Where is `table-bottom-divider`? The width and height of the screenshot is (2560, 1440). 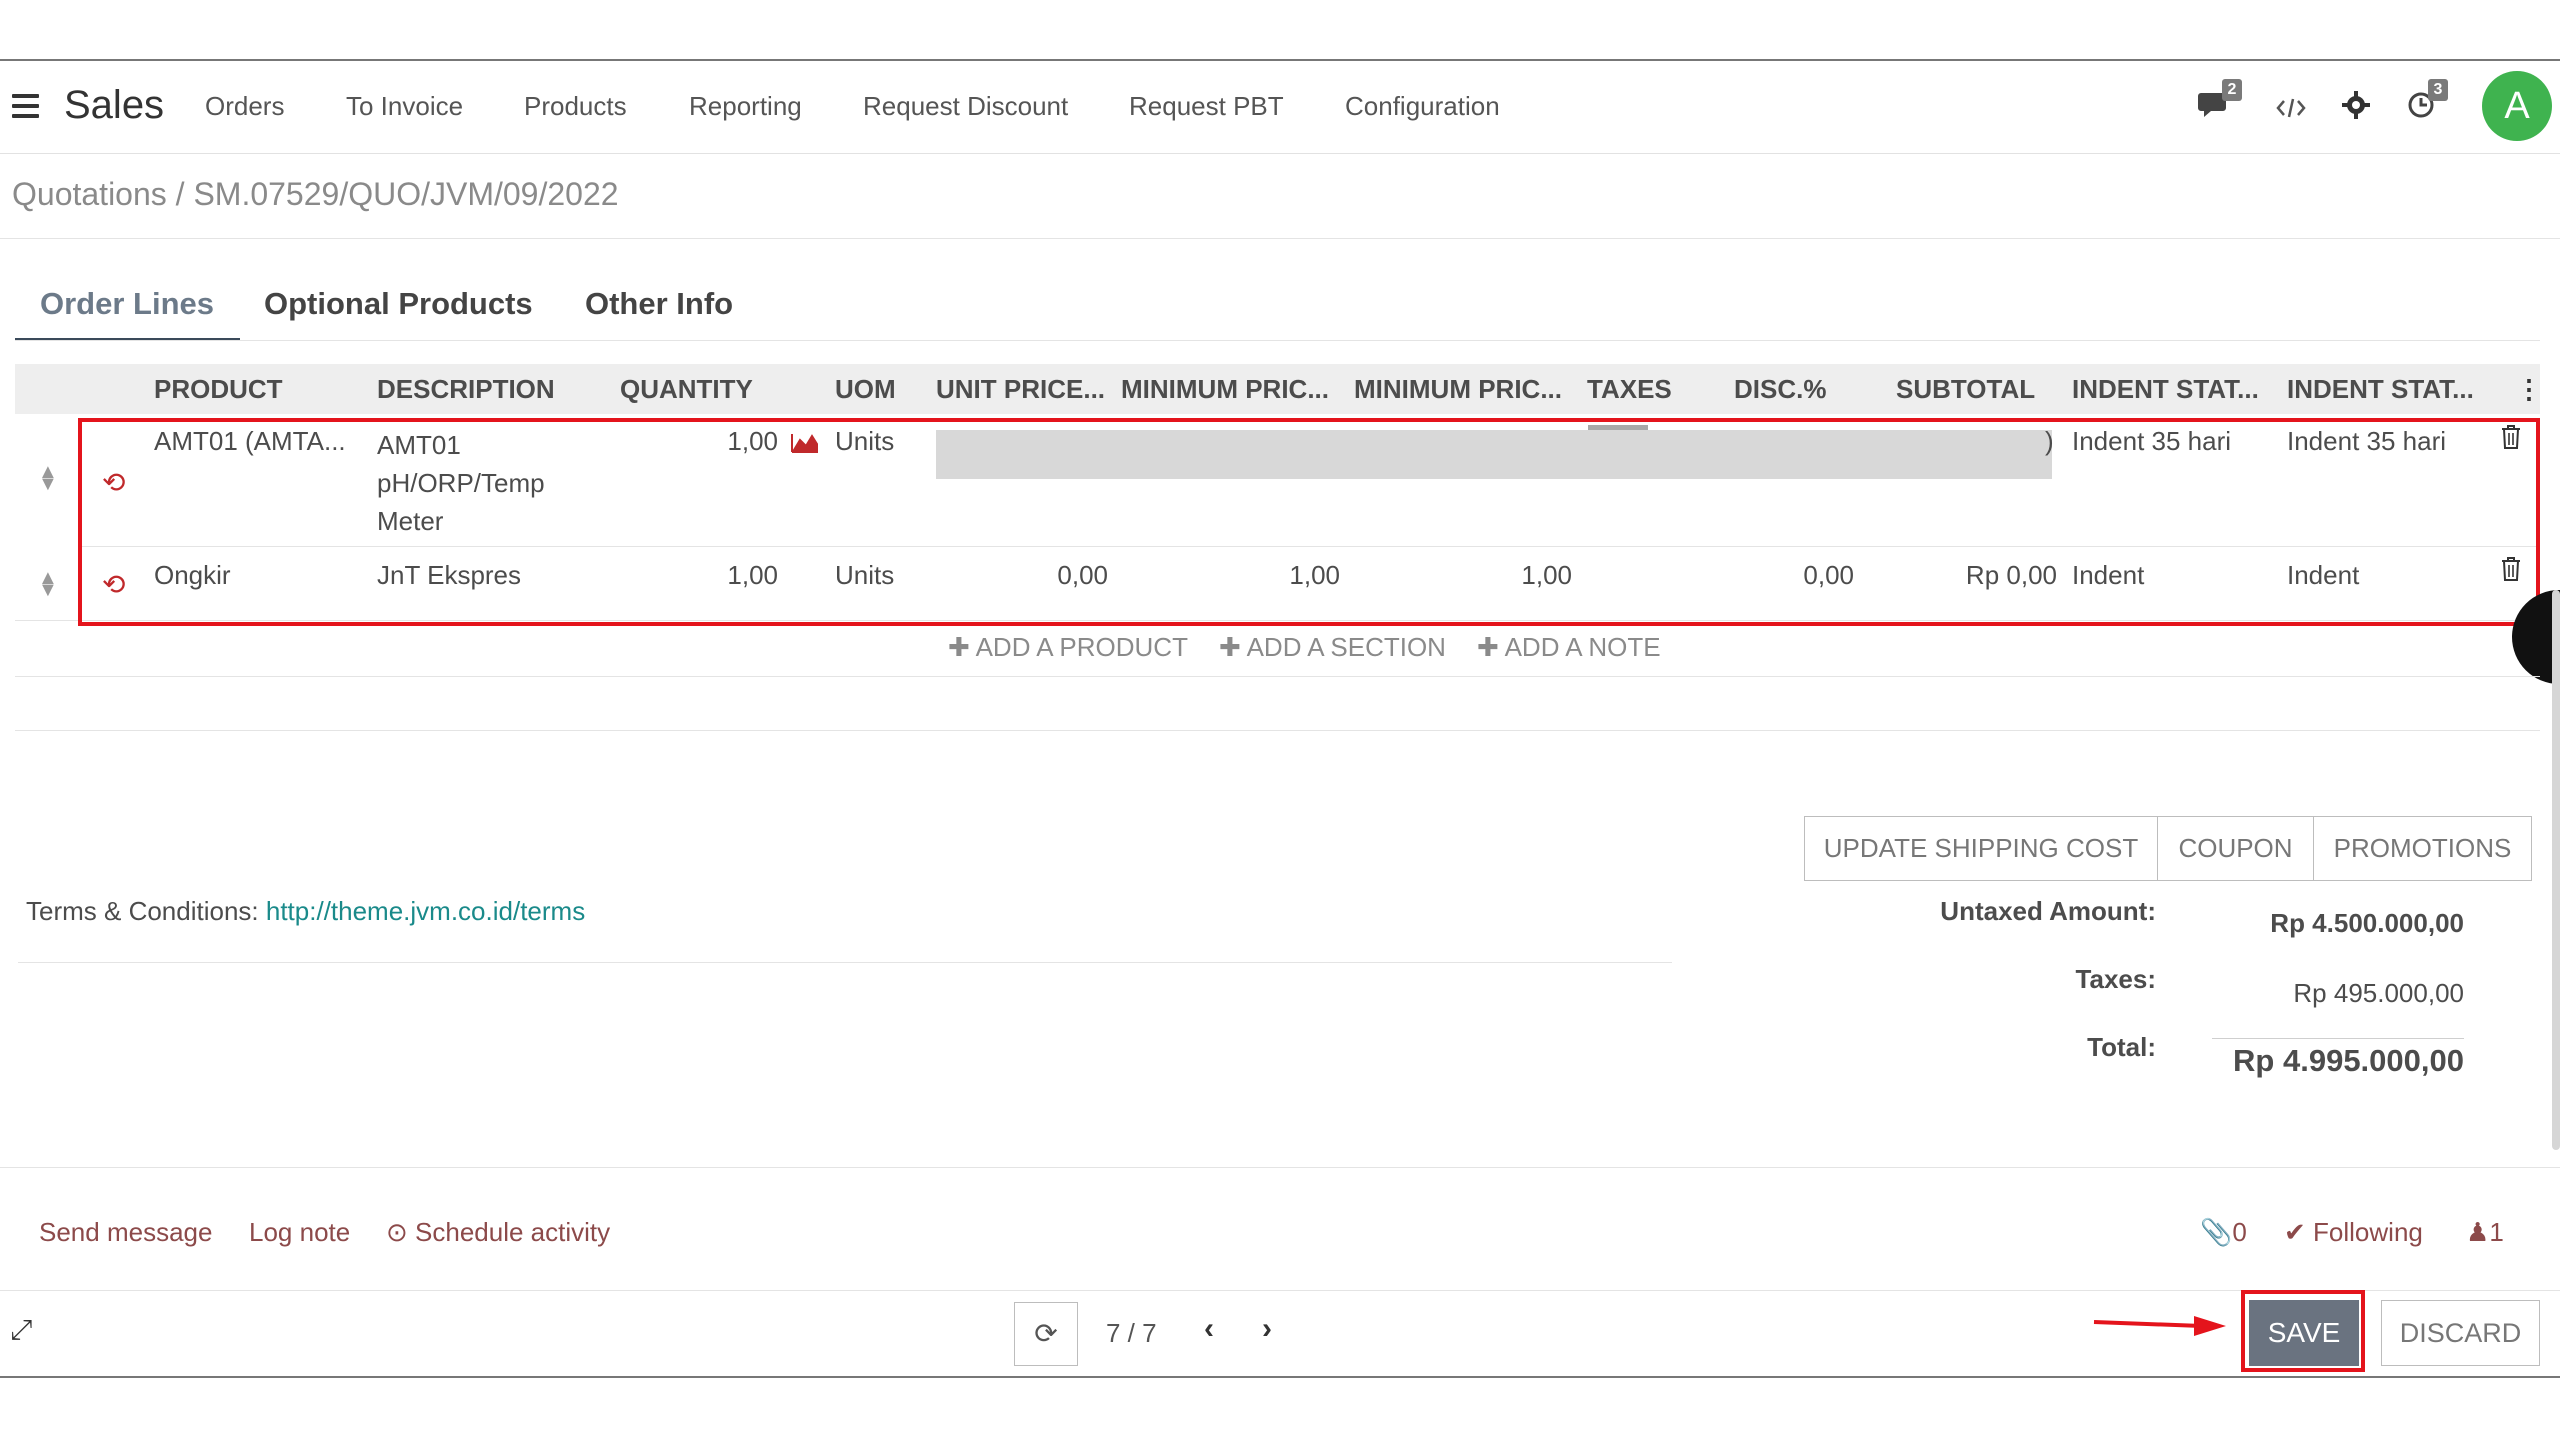
table-bottom-divider is located at coordinates (1277, 676).